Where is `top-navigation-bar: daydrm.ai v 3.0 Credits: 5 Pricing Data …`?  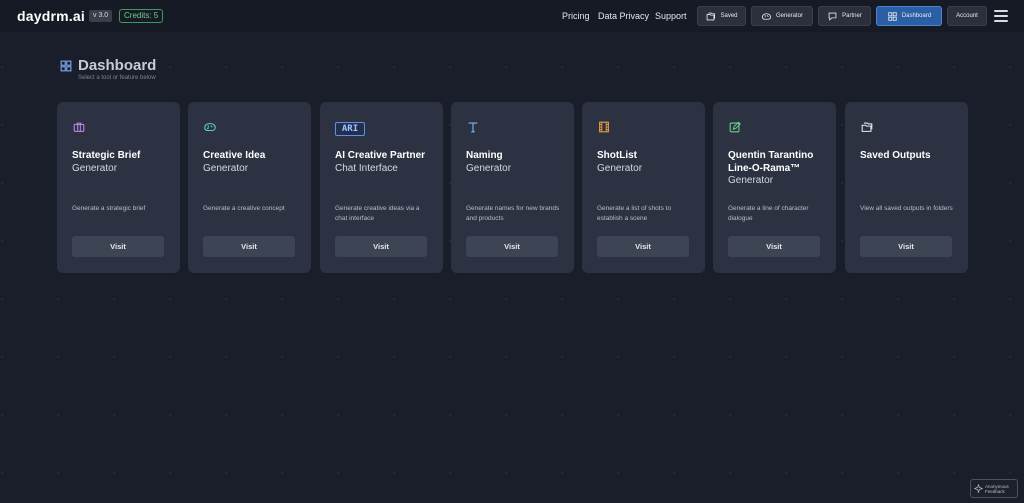
top-navigation-bar: daydrm.ai v 3.0 Credits: 5 Pricing Data … is located at coordinates (512, 16).